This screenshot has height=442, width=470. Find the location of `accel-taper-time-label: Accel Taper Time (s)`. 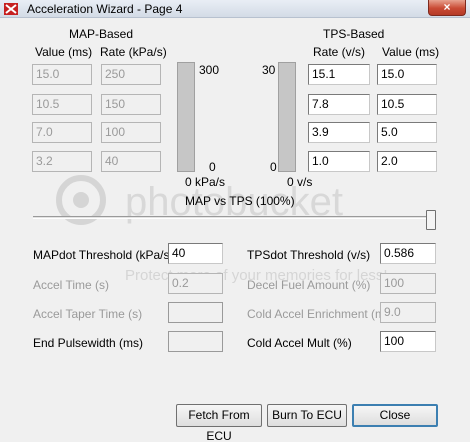

accel-taper-time-label: Accel Taper Time (s) is located at coordinates (88, 314).